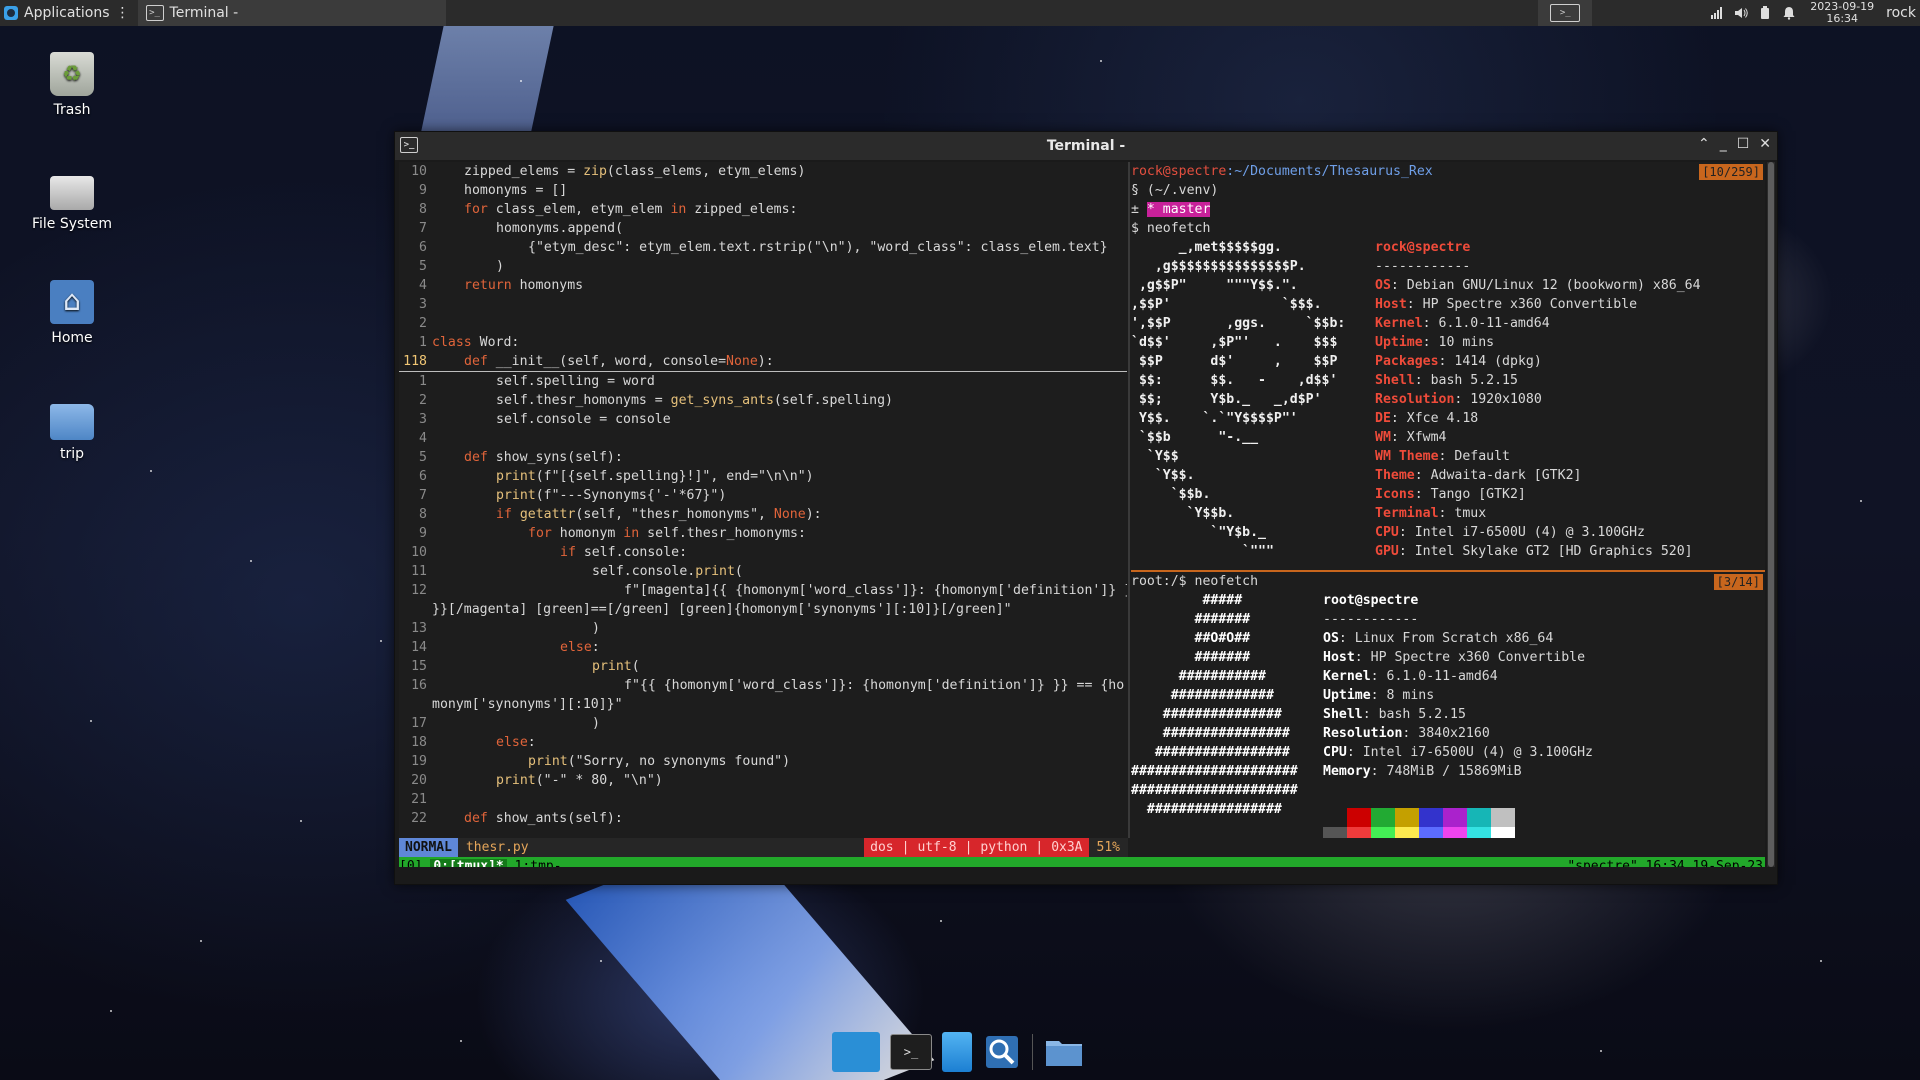 The height and width of the screenshot is (1080, 1920). What do you see at coordinates (419, 761) in the screenshot?
I see `line-number: 19` at bounding box center [419, 761].